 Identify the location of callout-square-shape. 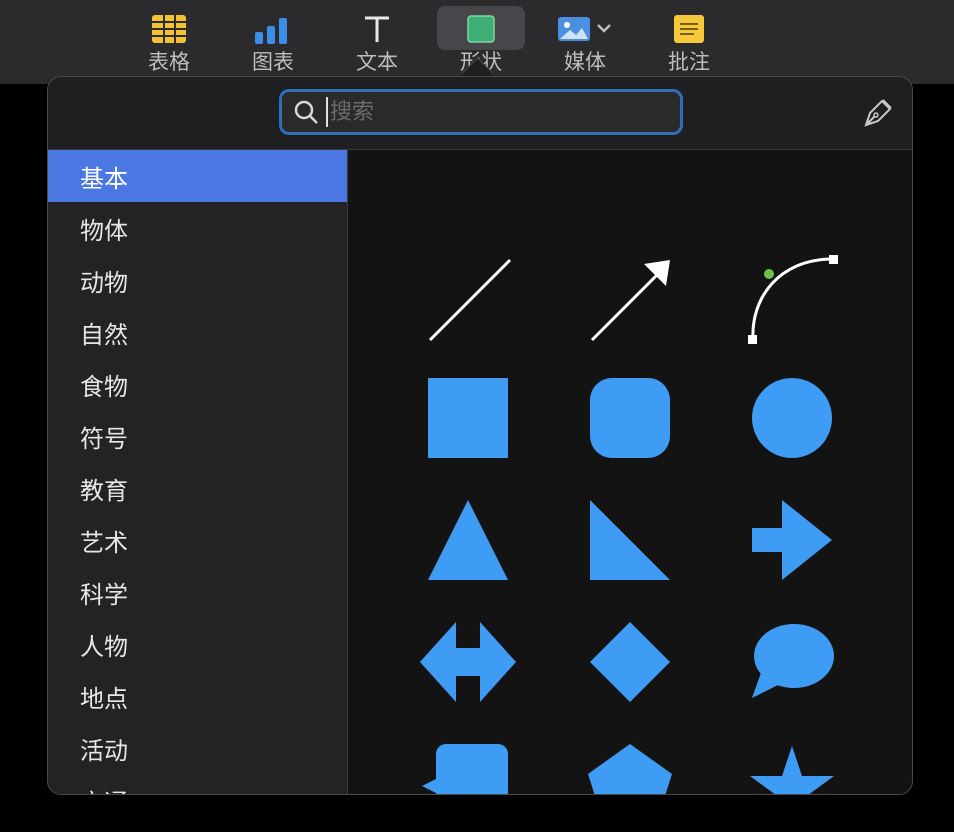
(467, 769).